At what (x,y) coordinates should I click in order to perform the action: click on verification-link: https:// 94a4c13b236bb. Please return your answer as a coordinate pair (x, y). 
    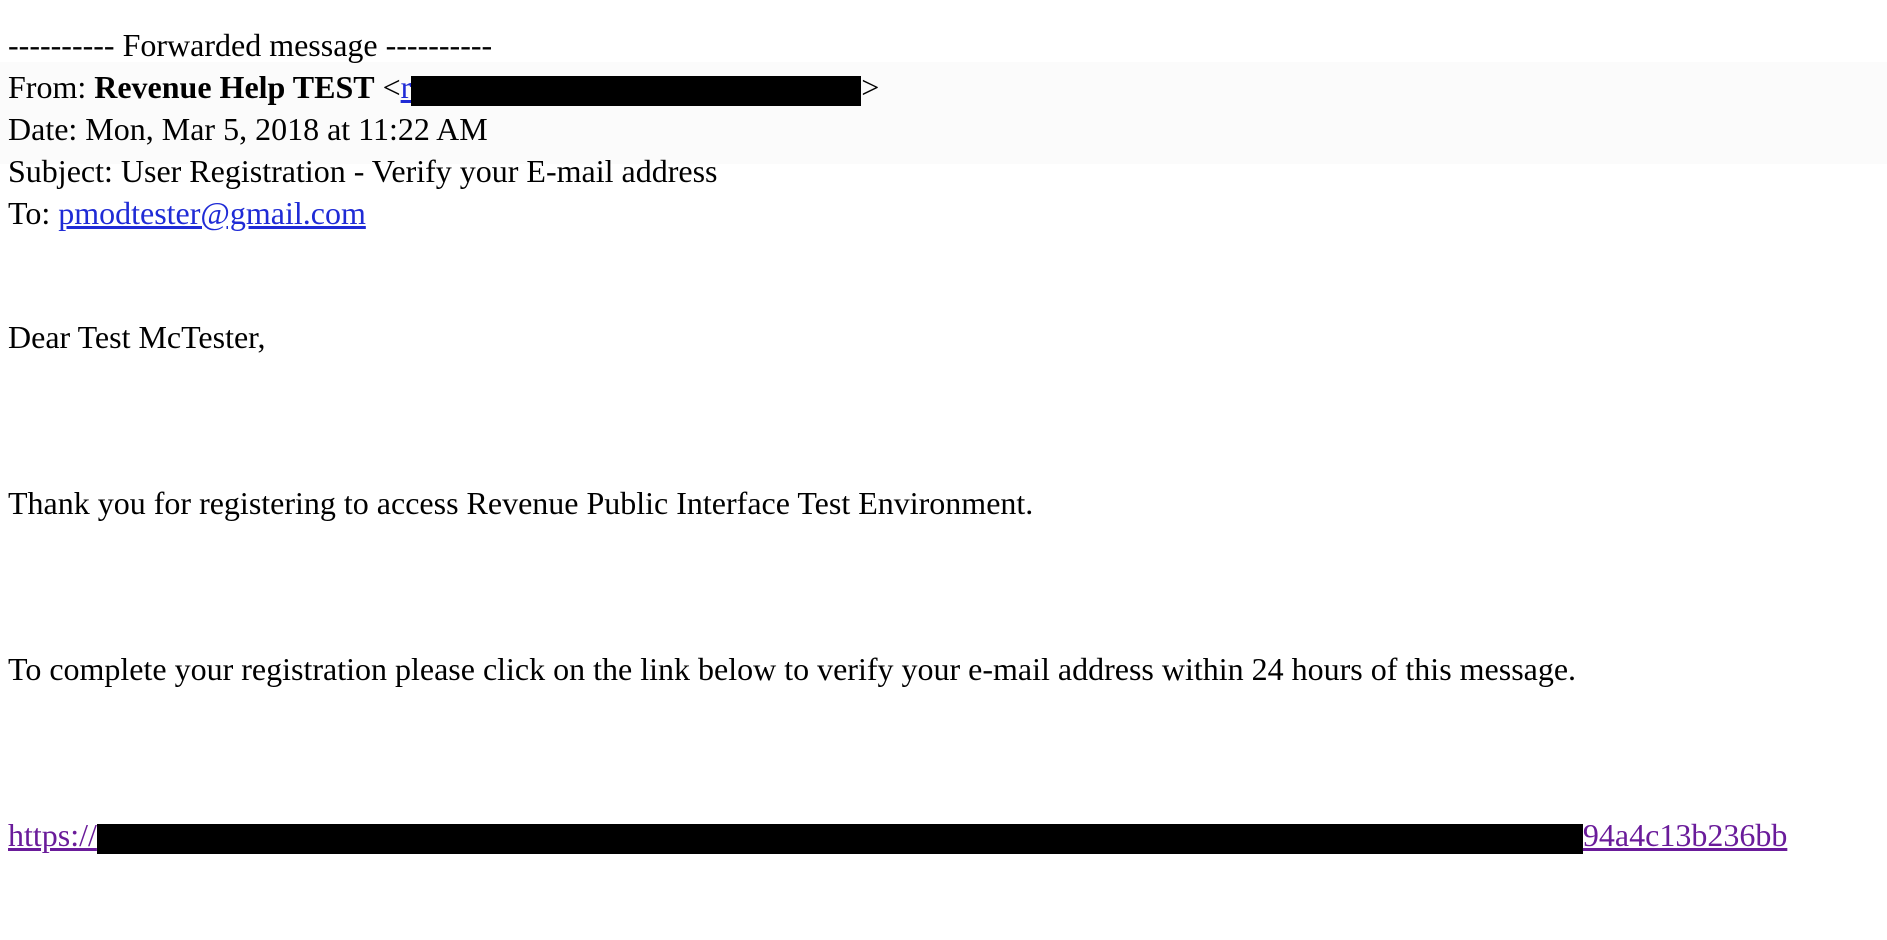
    Looking at the image, I should click on (898, 835).